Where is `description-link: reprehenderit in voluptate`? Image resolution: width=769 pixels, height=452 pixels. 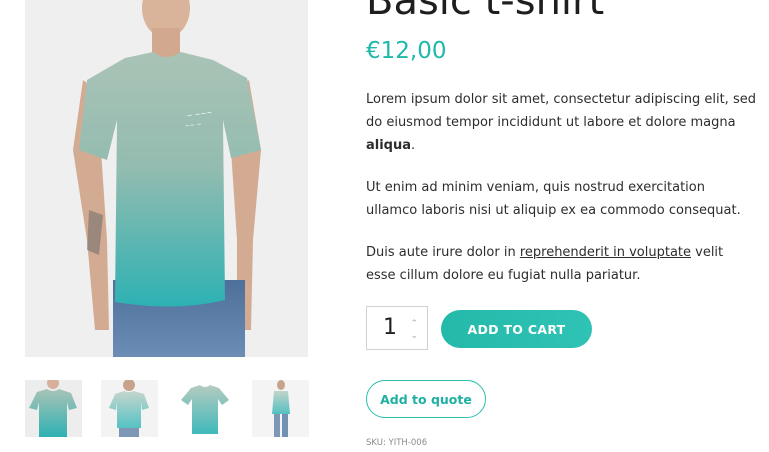
description-link: reprehenderit in voluptate is located at coordinates (605, 252).